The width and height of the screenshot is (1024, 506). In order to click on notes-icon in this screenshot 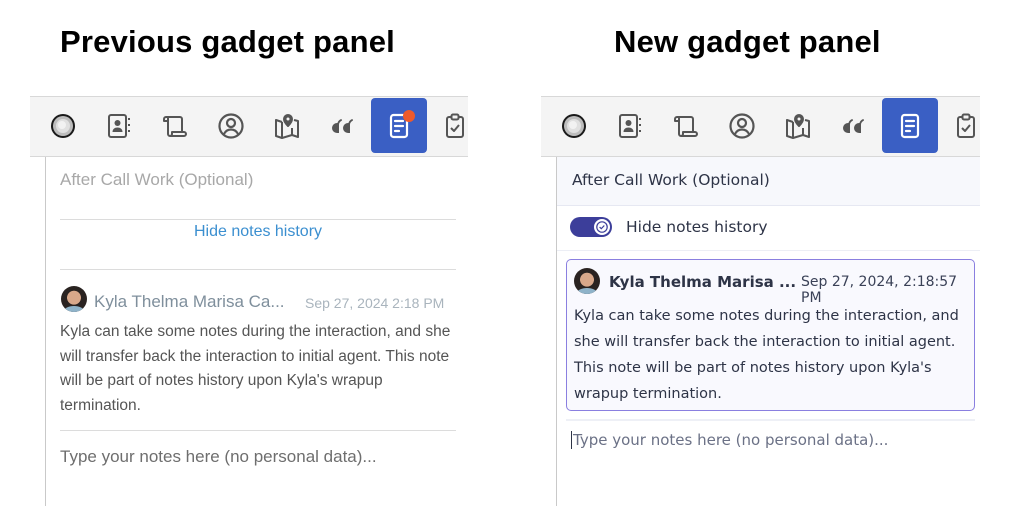, I will do `click(910, 125)`.